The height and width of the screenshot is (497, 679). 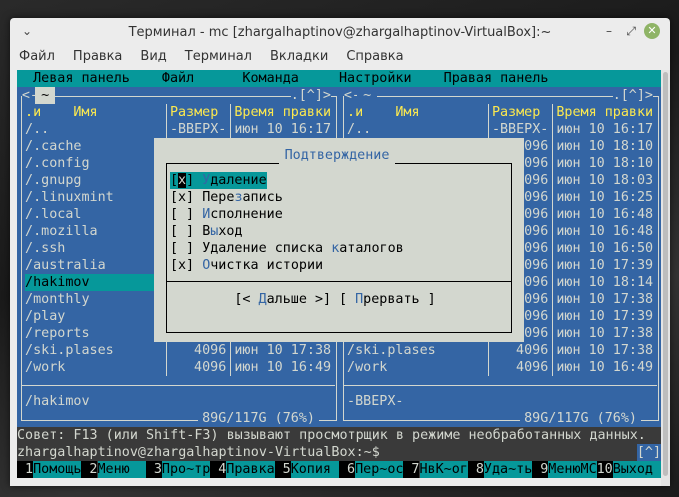 I want to click on dialog-checkbox-5: [x] Очистка истории, so click(x=246, y=265).